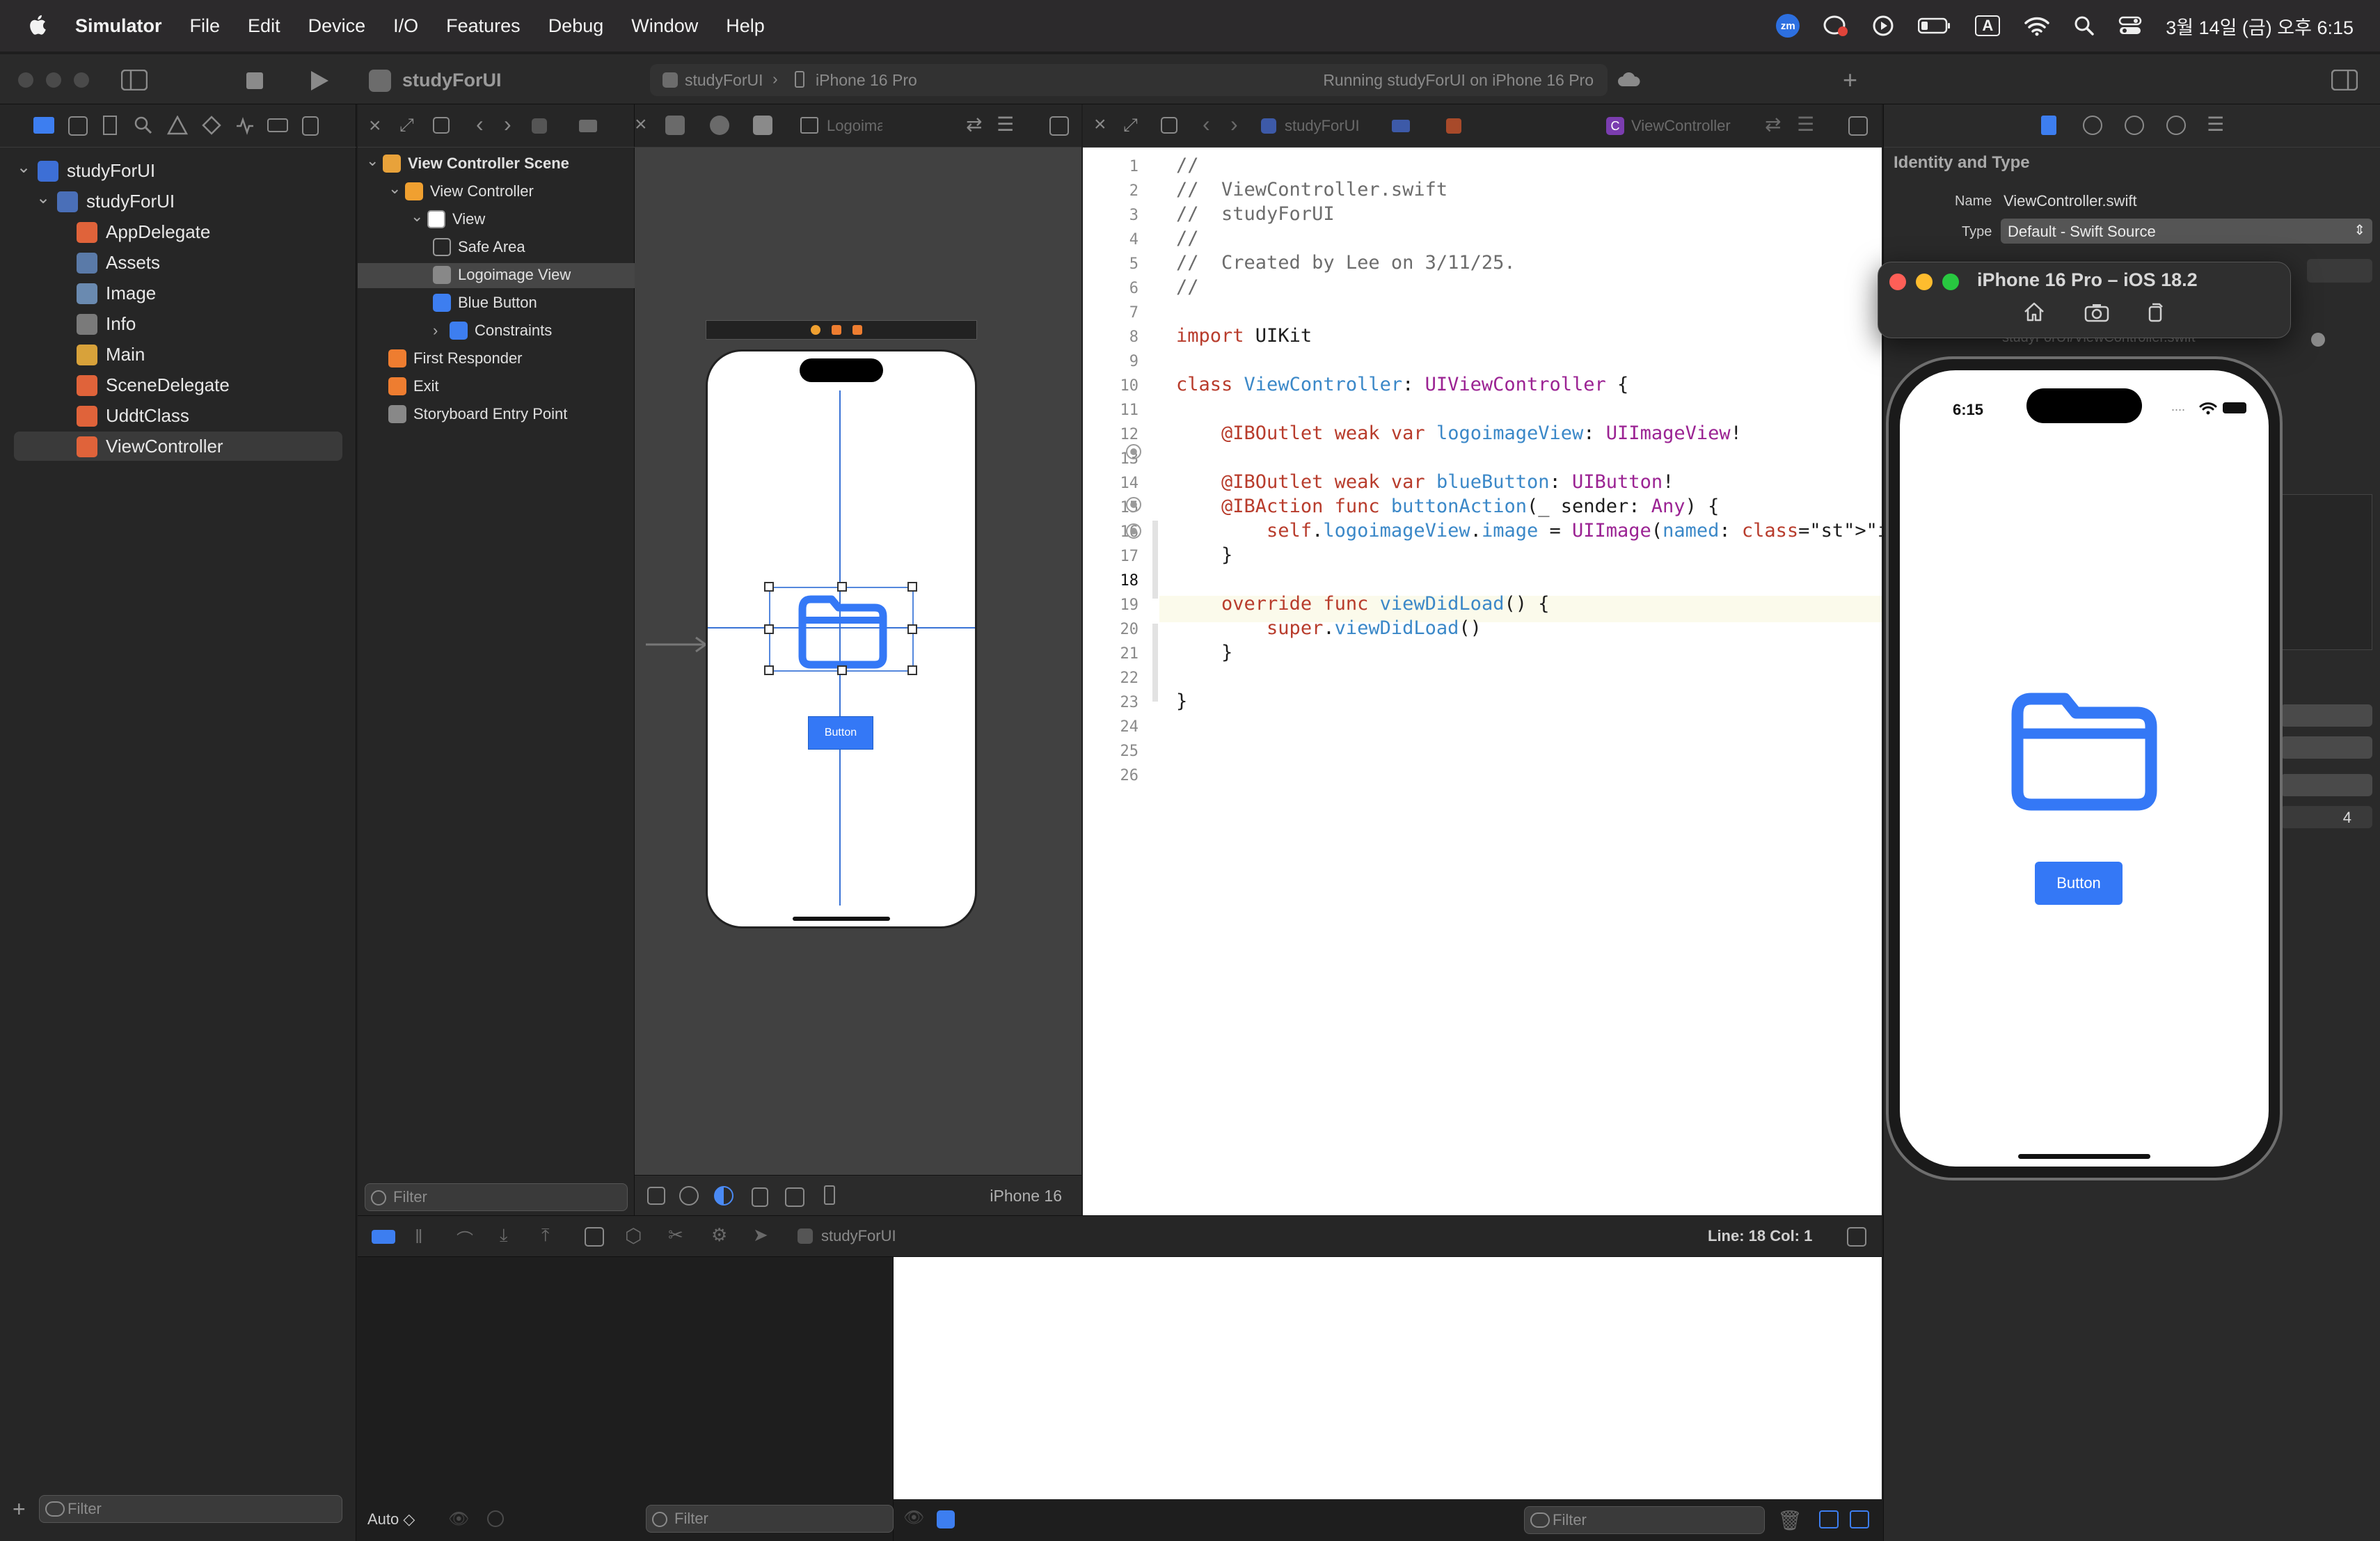 Image resolution: width=2380 pixels, height=1541 pixels. I want to click on input-source-icon: A, so click(1988, 25).